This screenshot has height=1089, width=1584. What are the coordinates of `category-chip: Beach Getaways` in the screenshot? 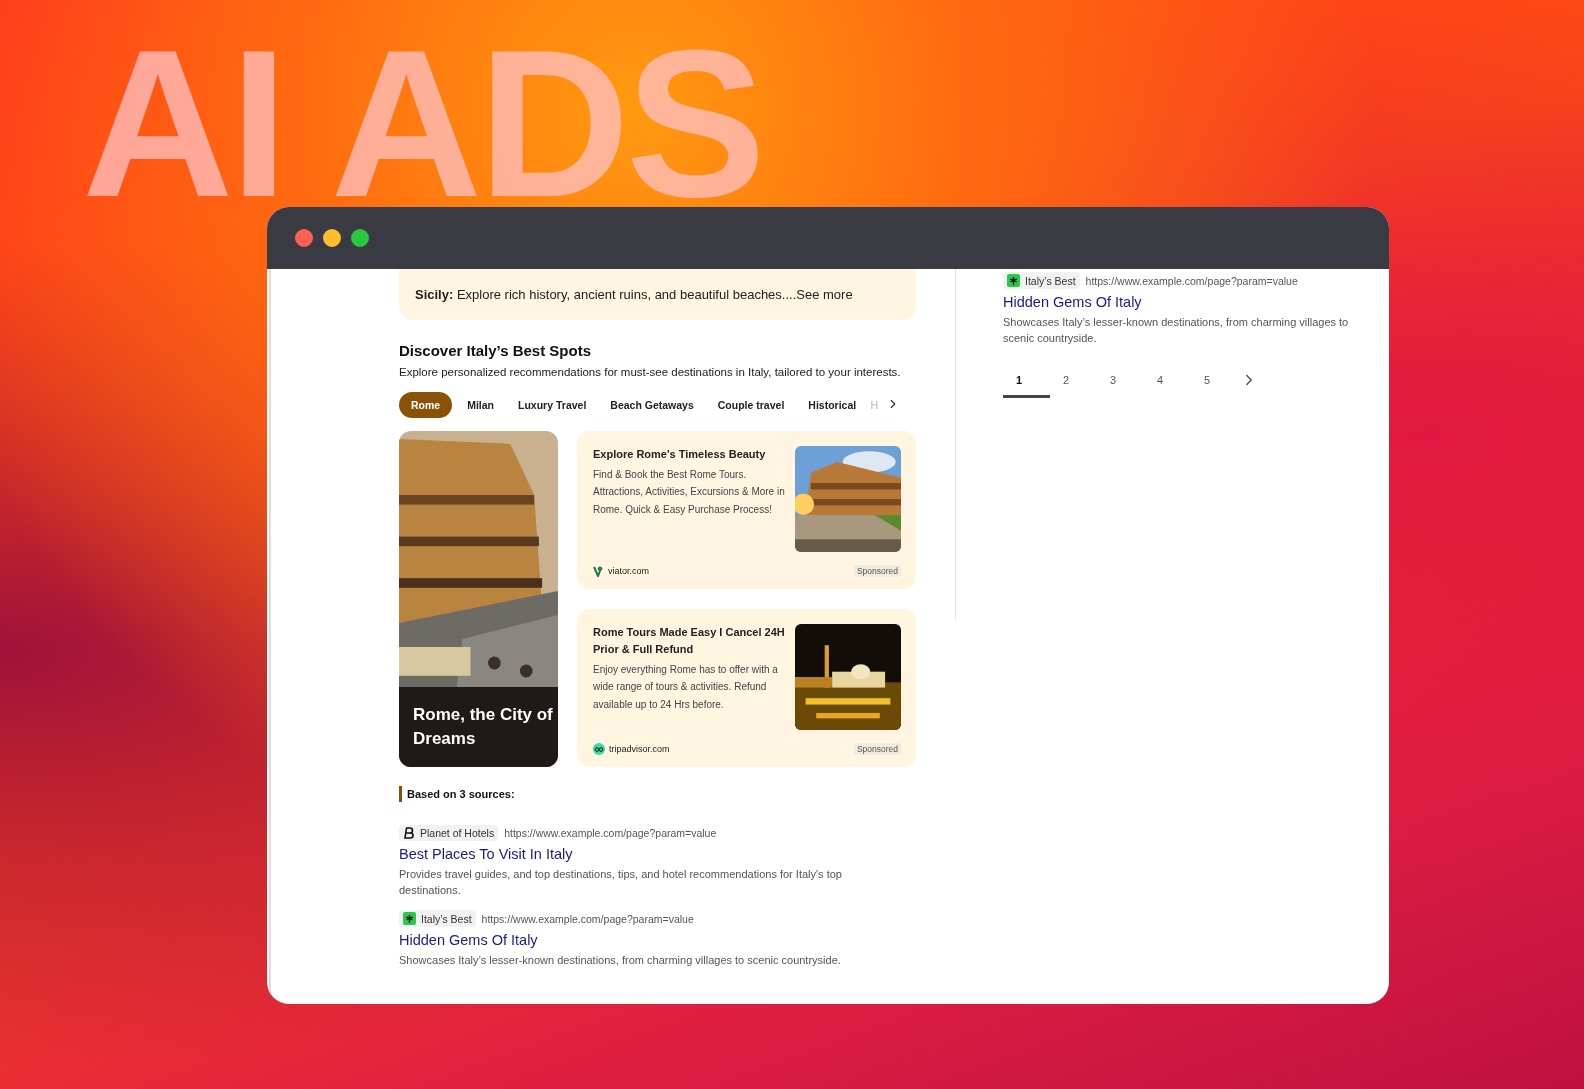 It's located at (652, 405).